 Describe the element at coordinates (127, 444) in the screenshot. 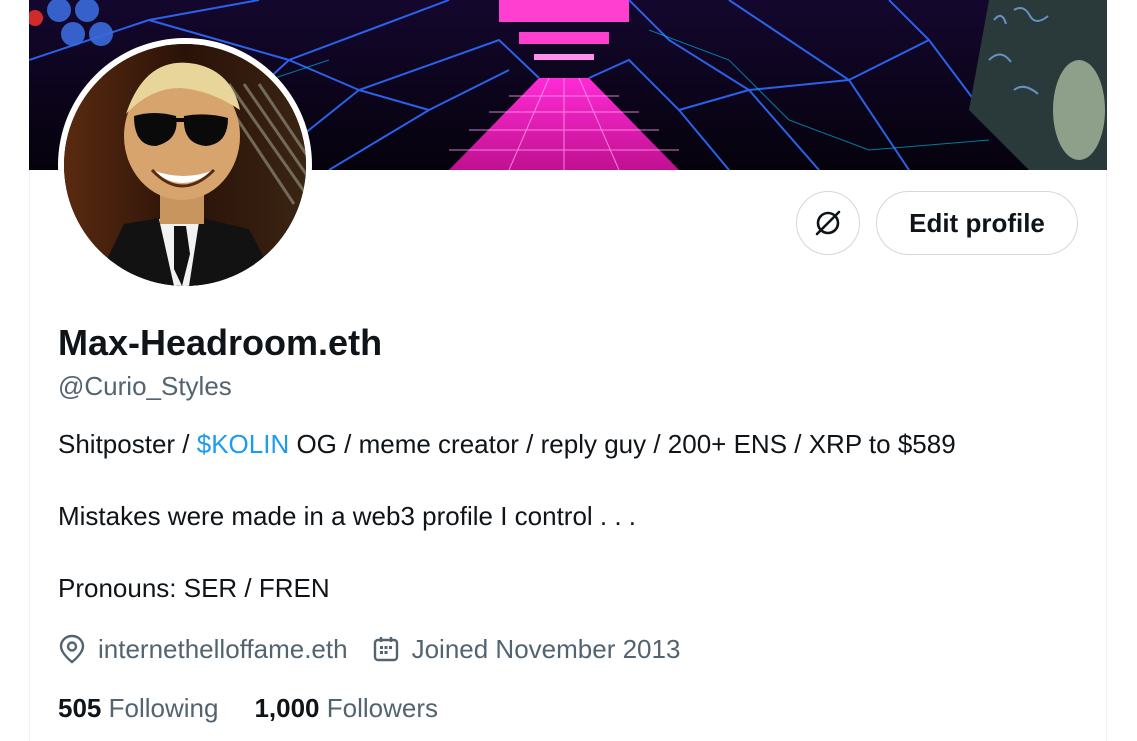

I see `bio-text: Shitposter /` at that location.